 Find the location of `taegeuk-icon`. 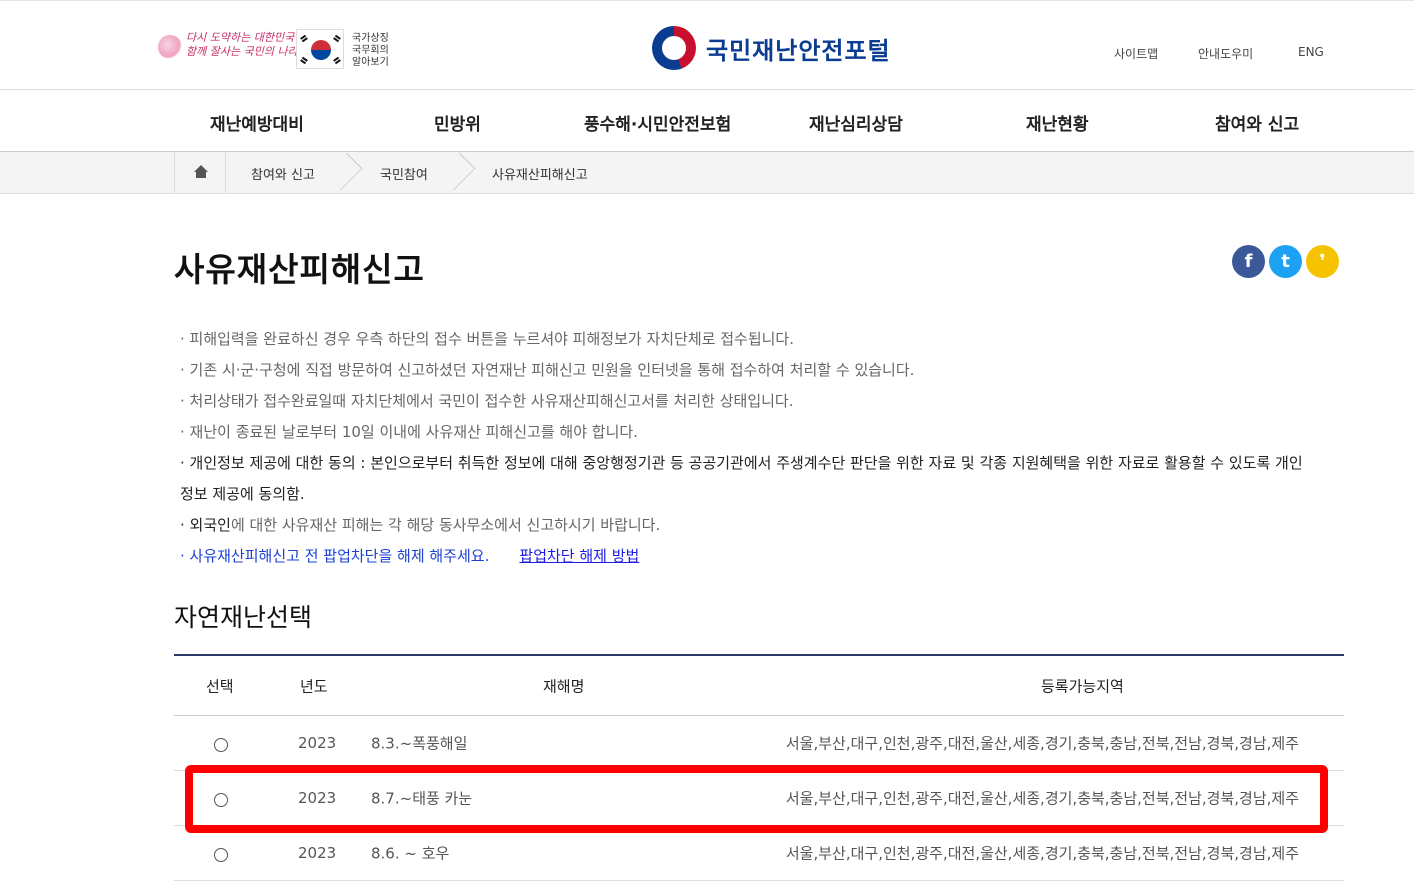

taegeuk-icon is located at coordinates (321, 50).